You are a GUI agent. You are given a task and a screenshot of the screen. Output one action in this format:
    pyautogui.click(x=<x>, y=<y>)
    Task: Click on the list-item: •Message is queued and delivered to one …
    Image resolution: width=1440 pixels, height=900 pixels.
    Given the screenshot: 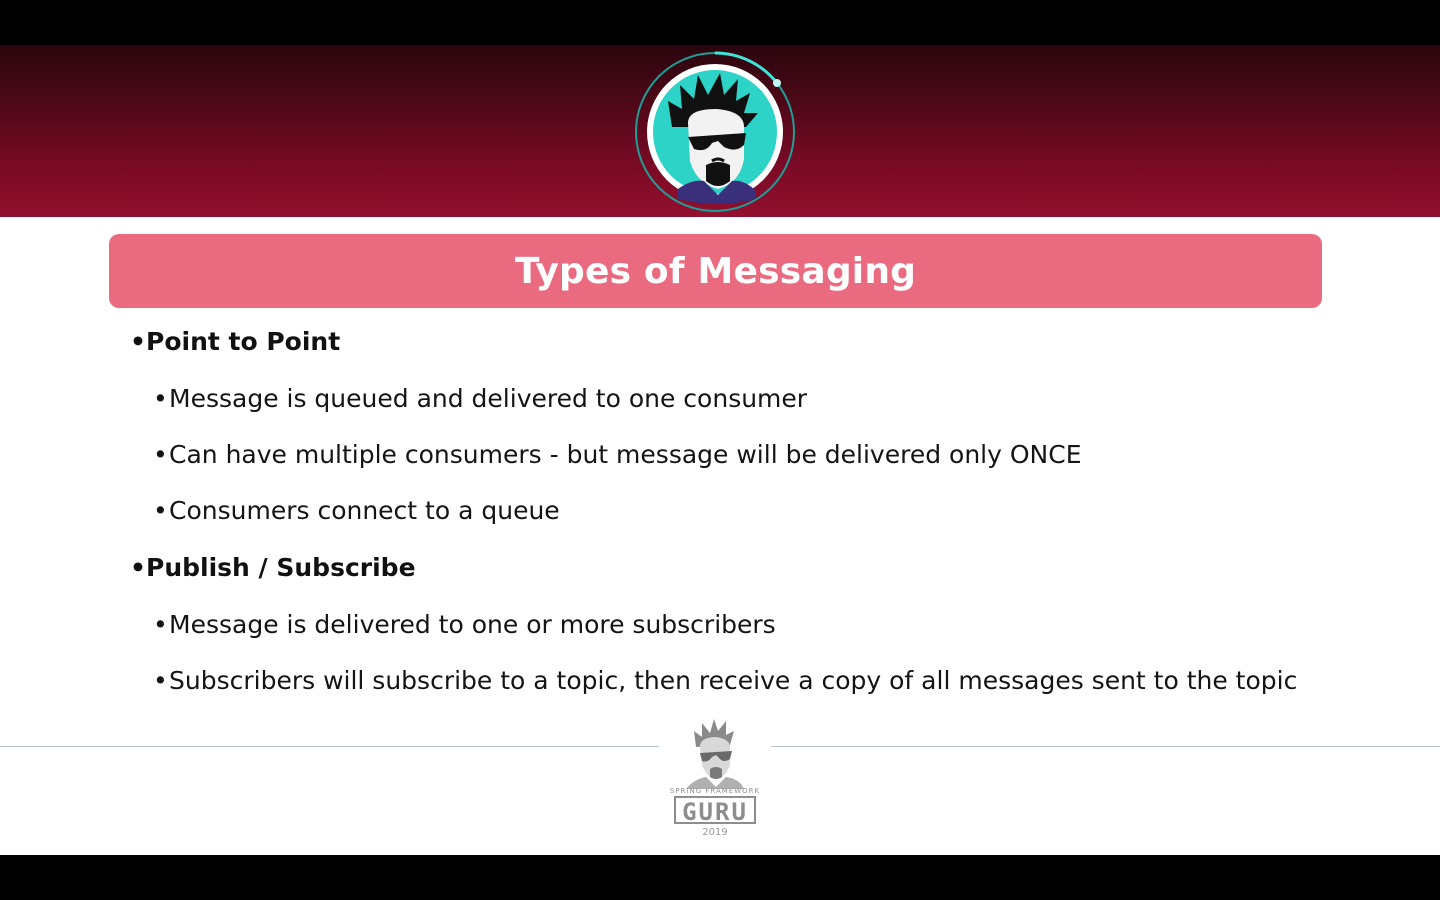 What is the action you would take?
    pyautogui.click(x=480, y=398)
    